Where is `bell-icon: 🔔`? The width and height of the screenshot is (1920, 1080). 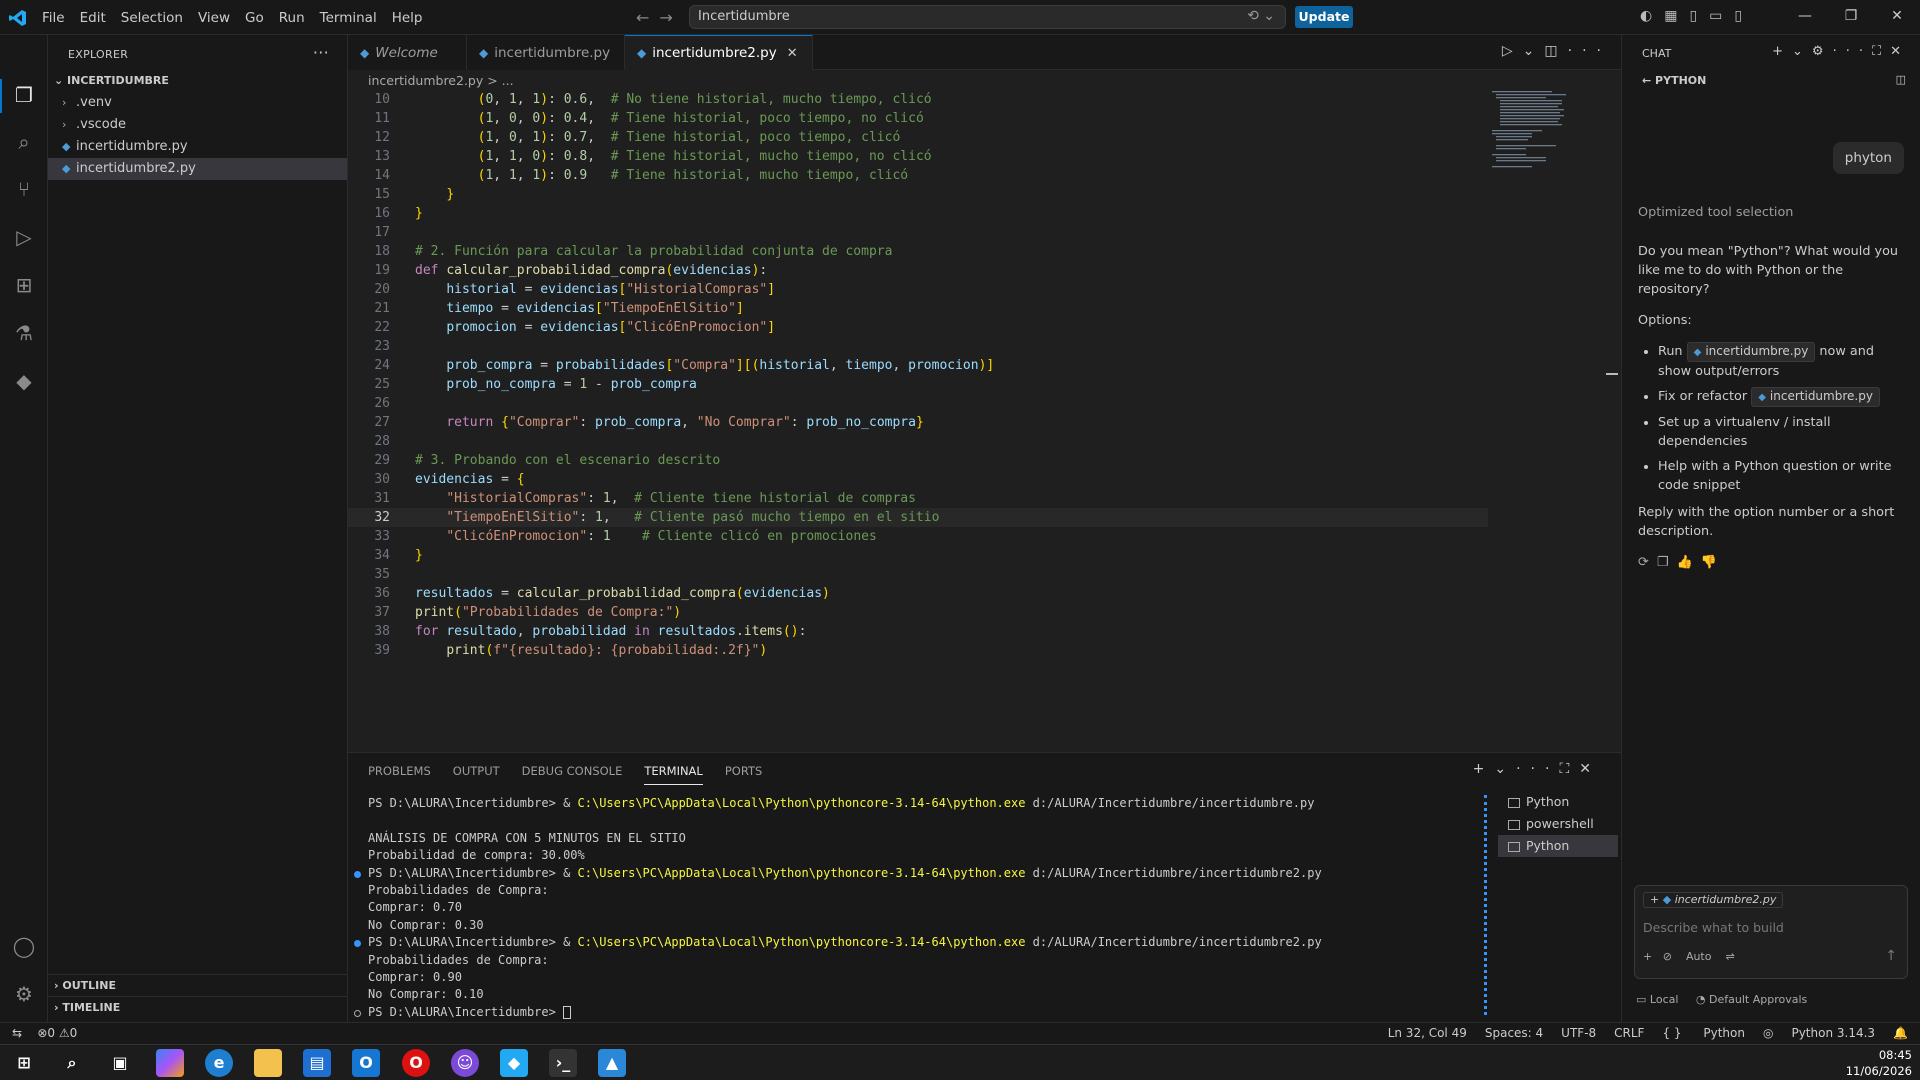
bell-icon: 🔔 is located at coordinates (1900, 1033).